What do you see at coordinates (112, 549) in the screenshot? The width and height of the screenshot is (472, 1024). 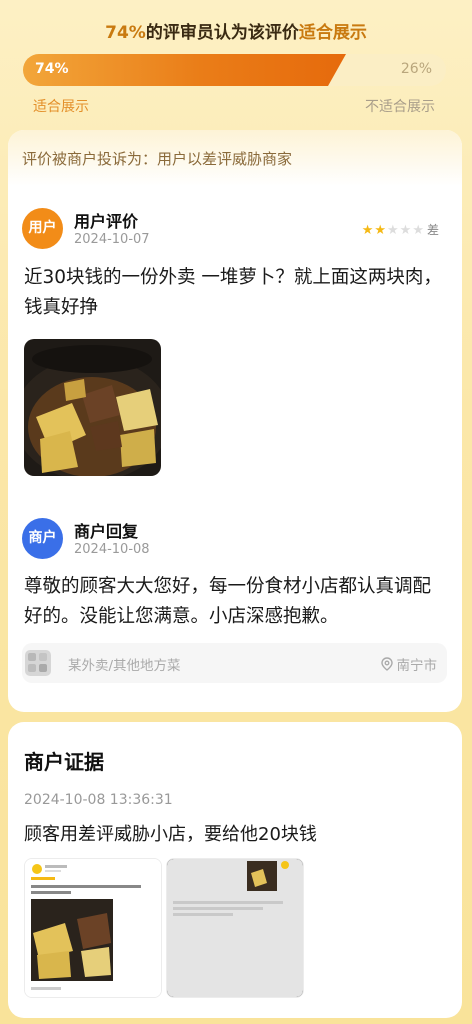 I see `merchant-reply-date: 2024-10-08` at bounding box center [112, 549].